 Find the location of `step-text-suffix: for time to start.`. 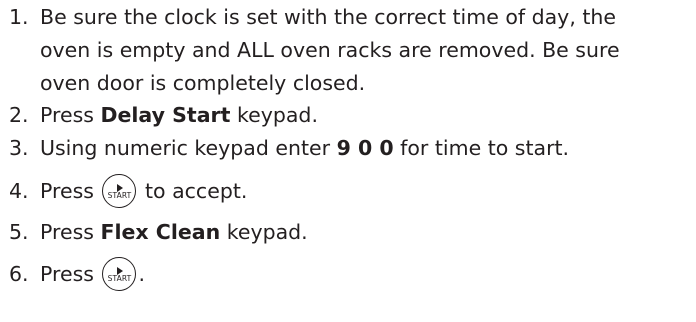

step-text-suffix: for time to start. is located at coordinates (481, 148).